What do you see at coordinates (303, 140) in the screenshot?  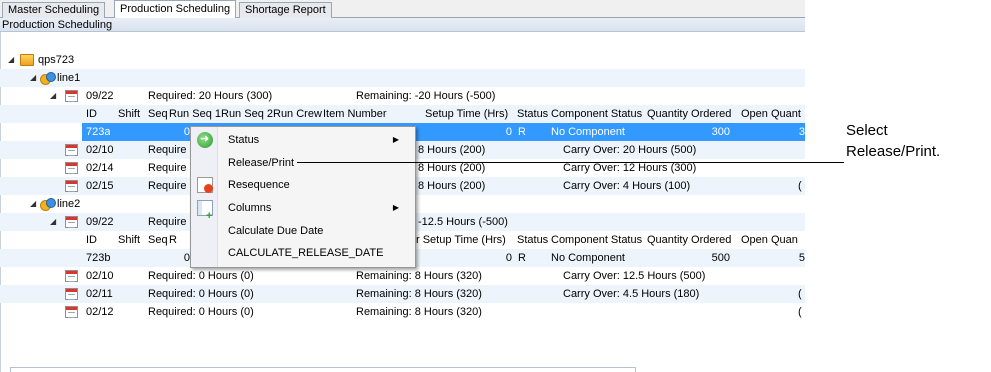 I see `menu-item-status: Status ▶` at bounding box center [303, 140].